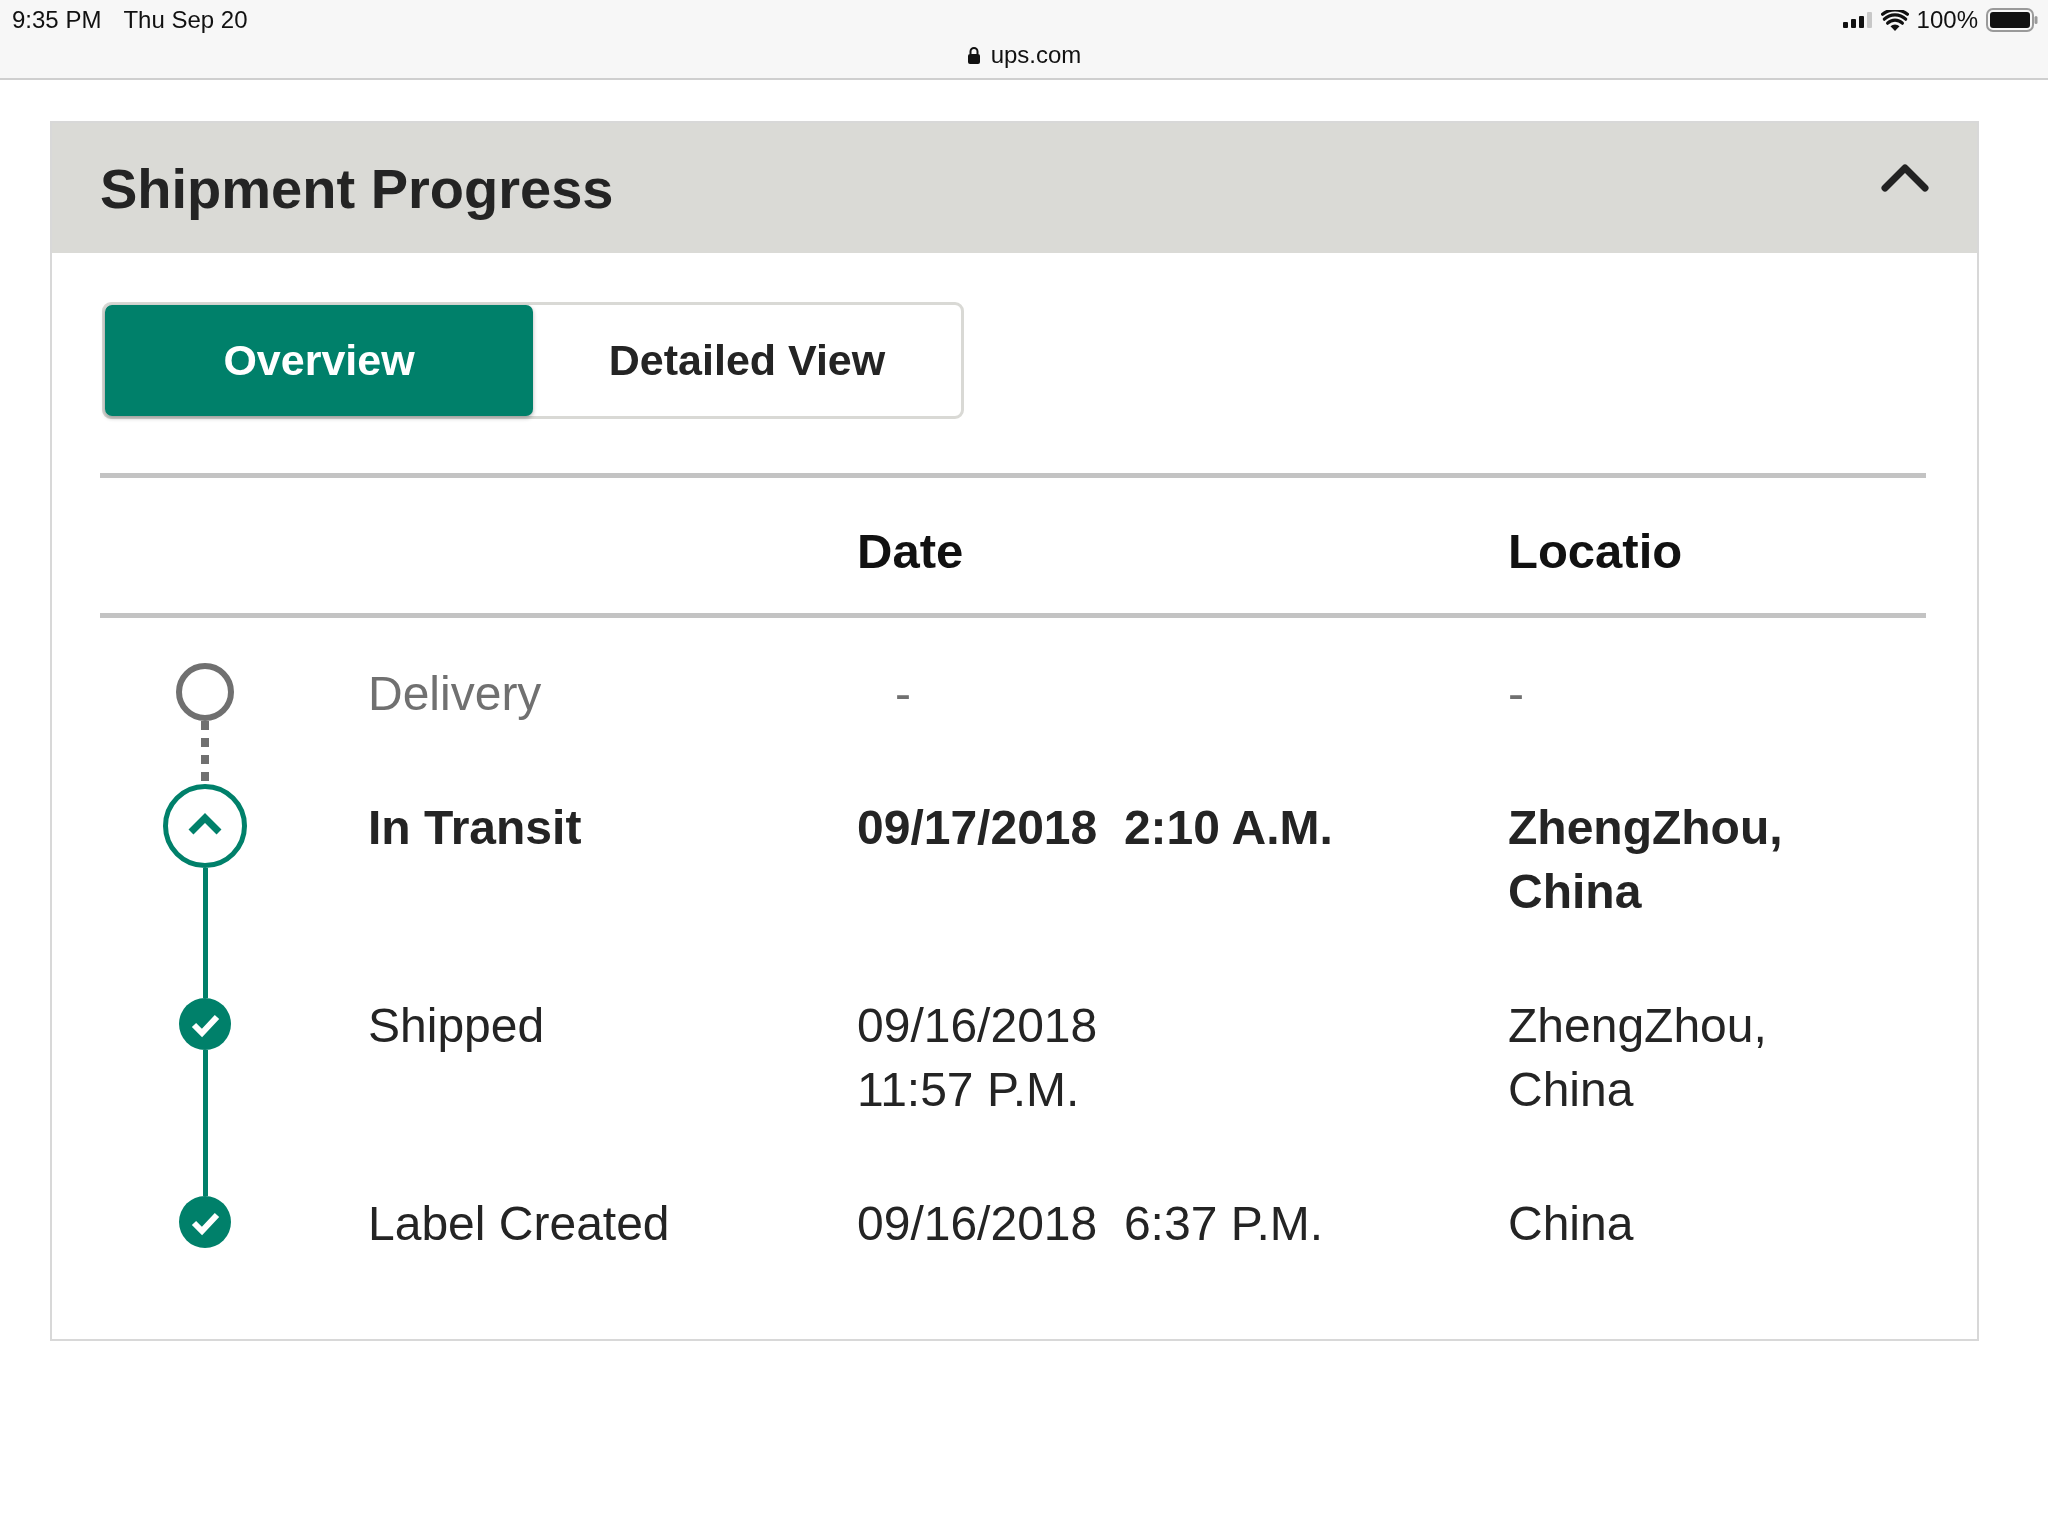  I want to click on dotted-connector, so click(205, 752).